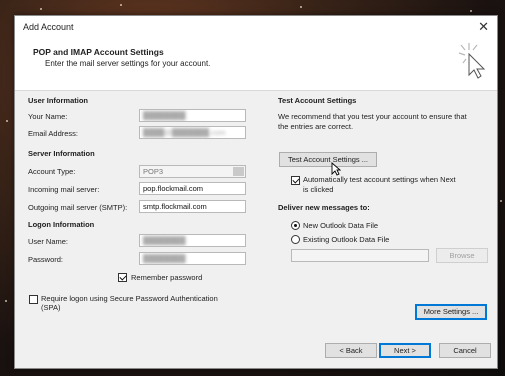 The width and height of the screenshot is (505, 376). Describe the element at coordinates (166, 277) in the screenshot. I see `remember-password-label: Remember password` at that location.